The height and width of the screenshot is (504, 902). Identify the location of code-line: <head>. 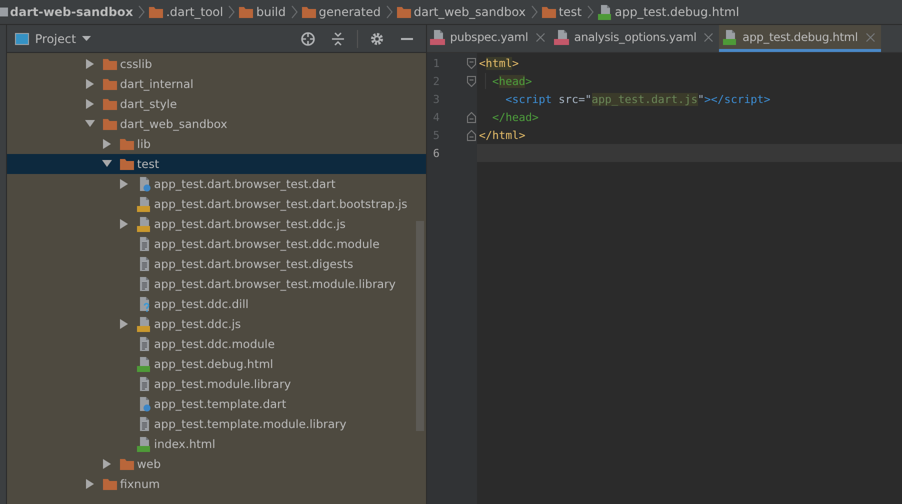
(512, 82).